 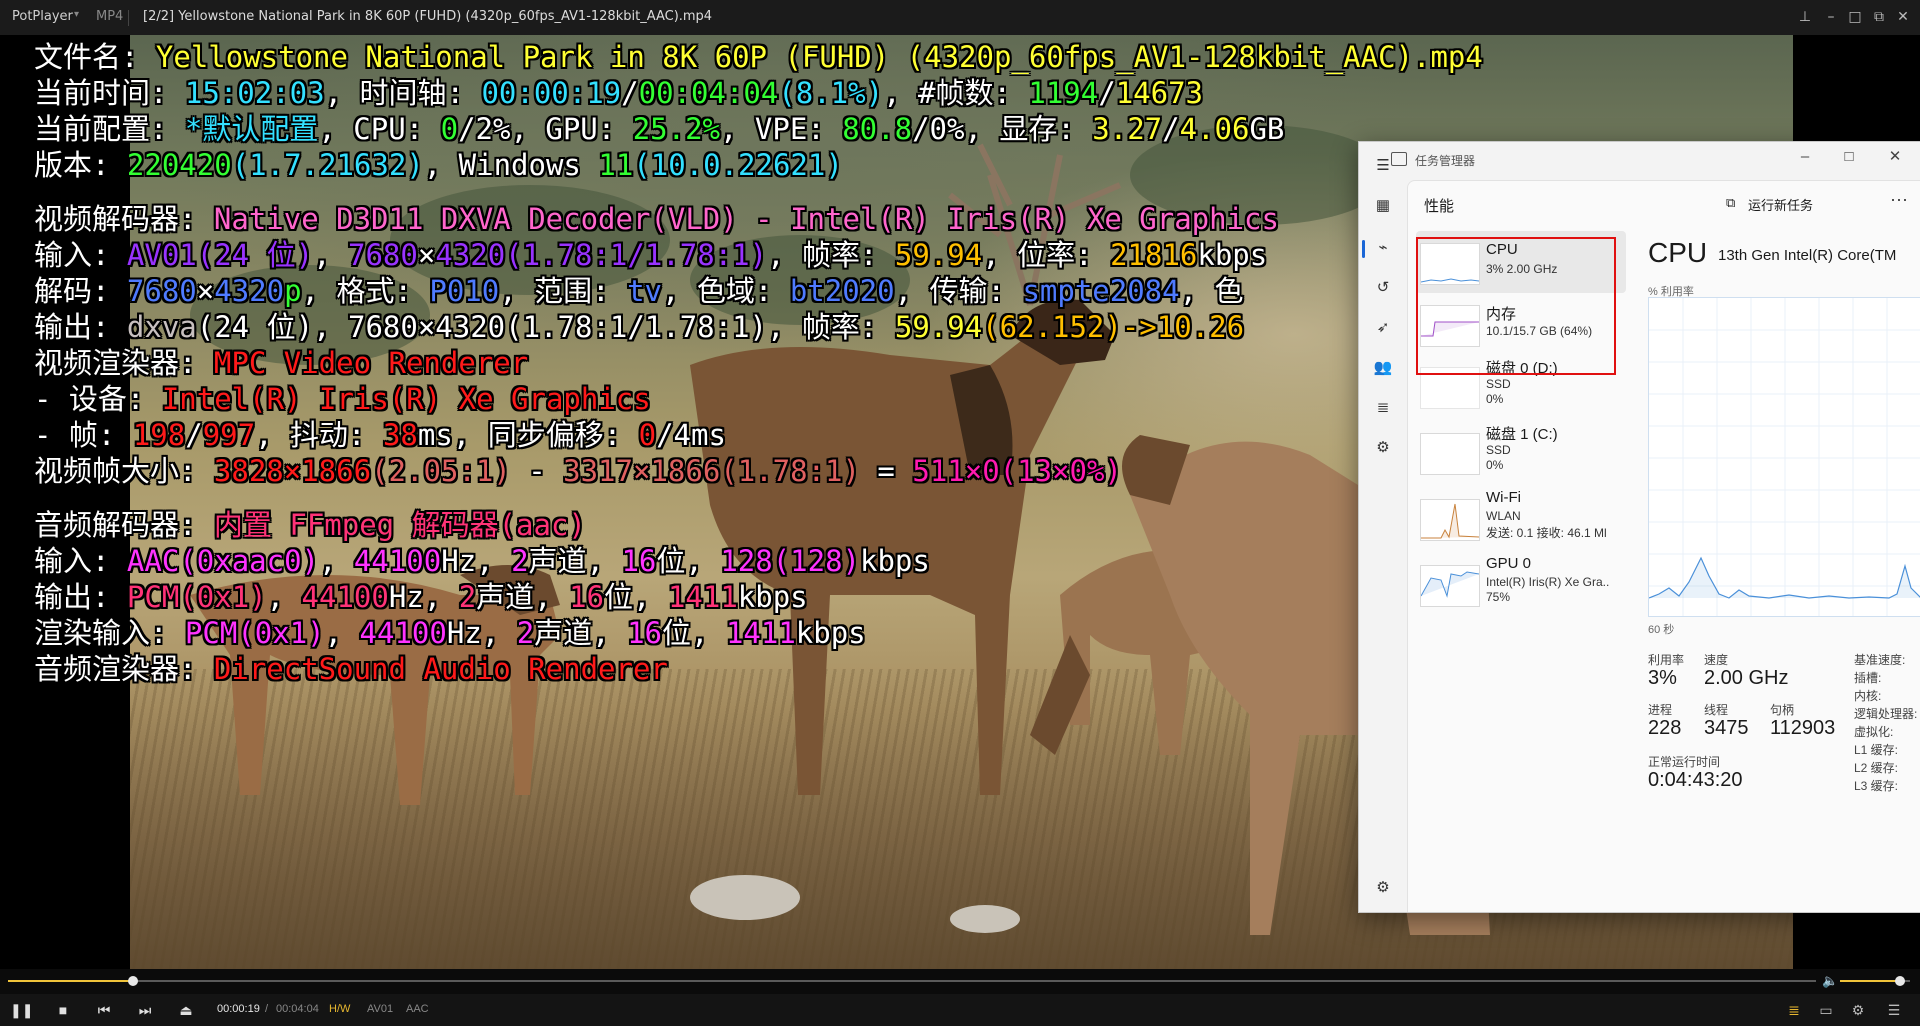 I want to click on osd-value: (13×0%), so click(x=1060, y=471).